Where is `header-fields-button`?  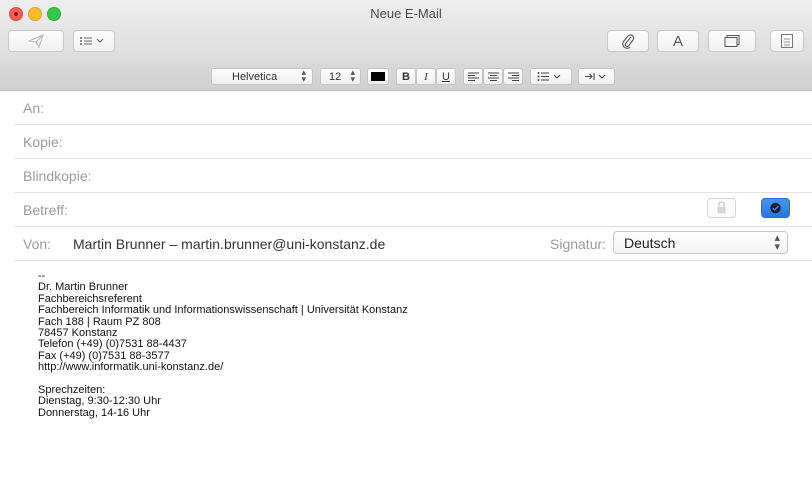 header-fields-button is located at coordinates (94, 41).